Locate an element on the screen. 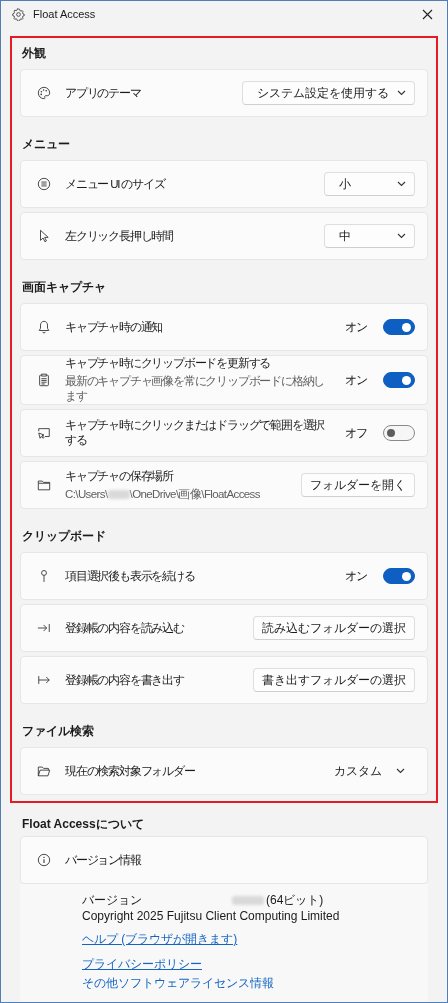 Image resolution: width=448 pixels, height=1003 pixels. link: プライバシーポリシー is located at coordinates (142, 964).